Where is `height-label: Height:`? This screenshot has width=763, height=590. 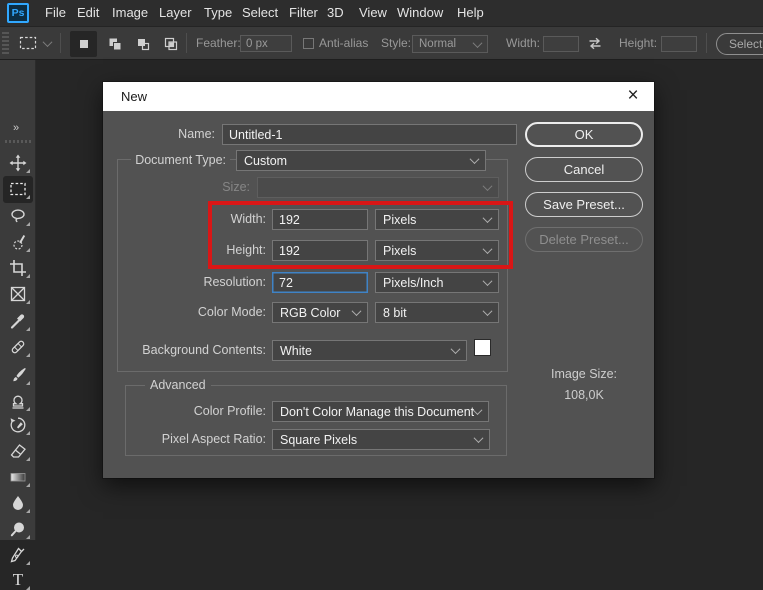 height-label: Height: is located at coordinates (246, 250).